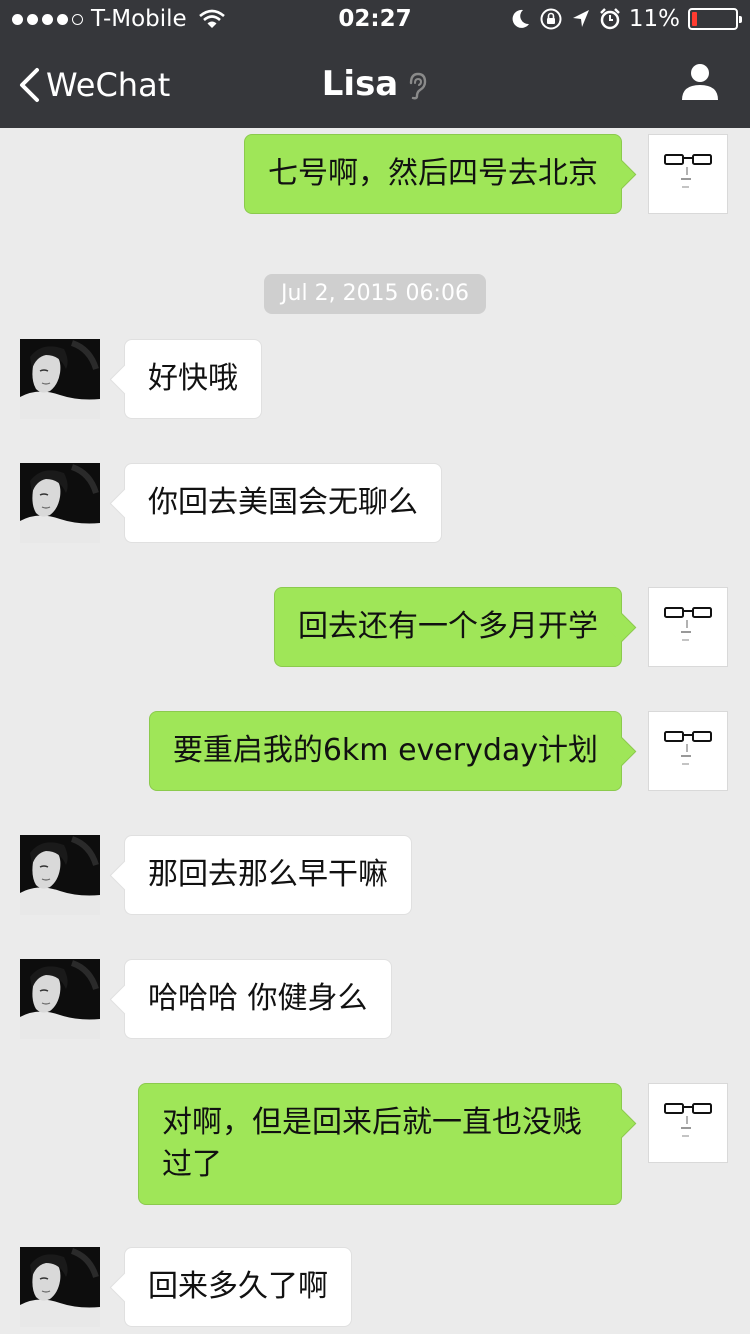 The image size is (750, 1334). I want to click on chat-title: Lisa, so click(360, 84).